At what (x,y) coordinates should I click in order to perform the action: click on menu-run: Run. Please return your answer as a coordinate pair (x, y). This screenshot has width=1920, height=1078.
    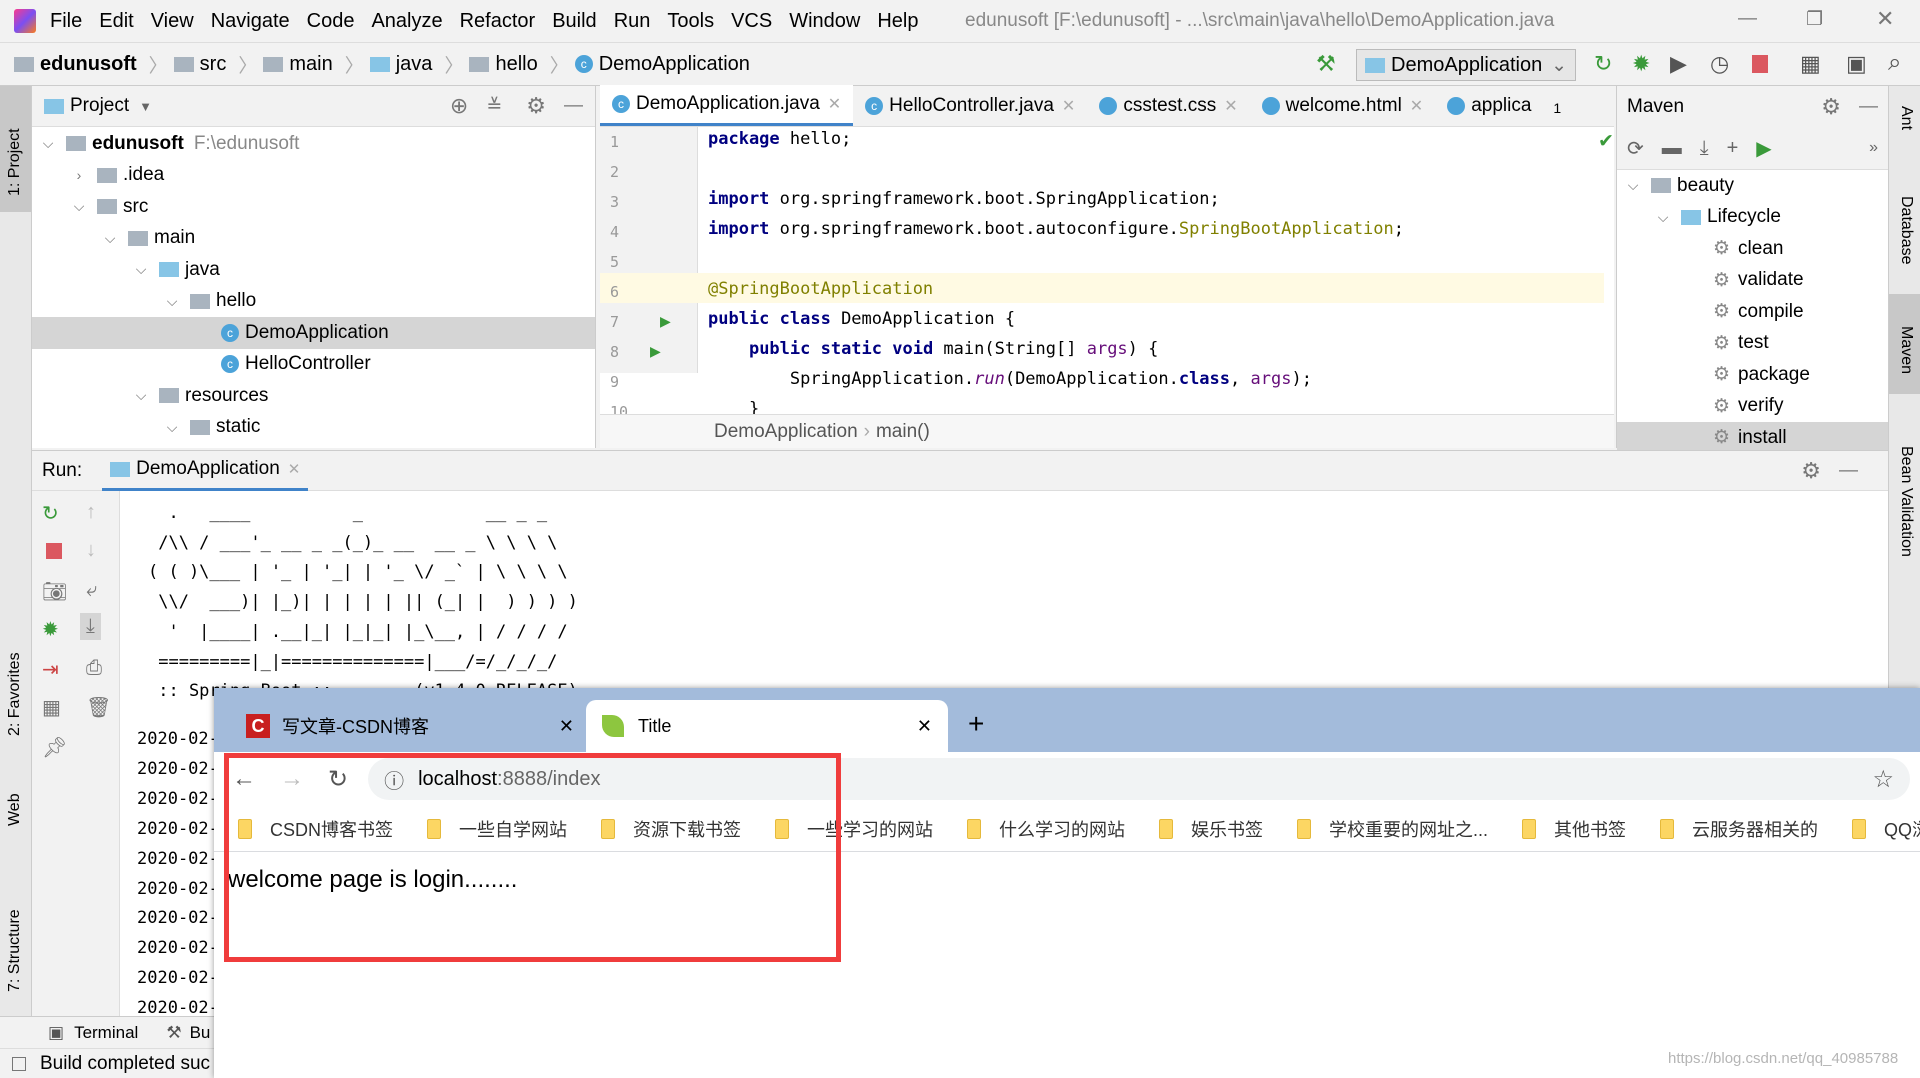
    Looking at the image, I should click on (632, 21).